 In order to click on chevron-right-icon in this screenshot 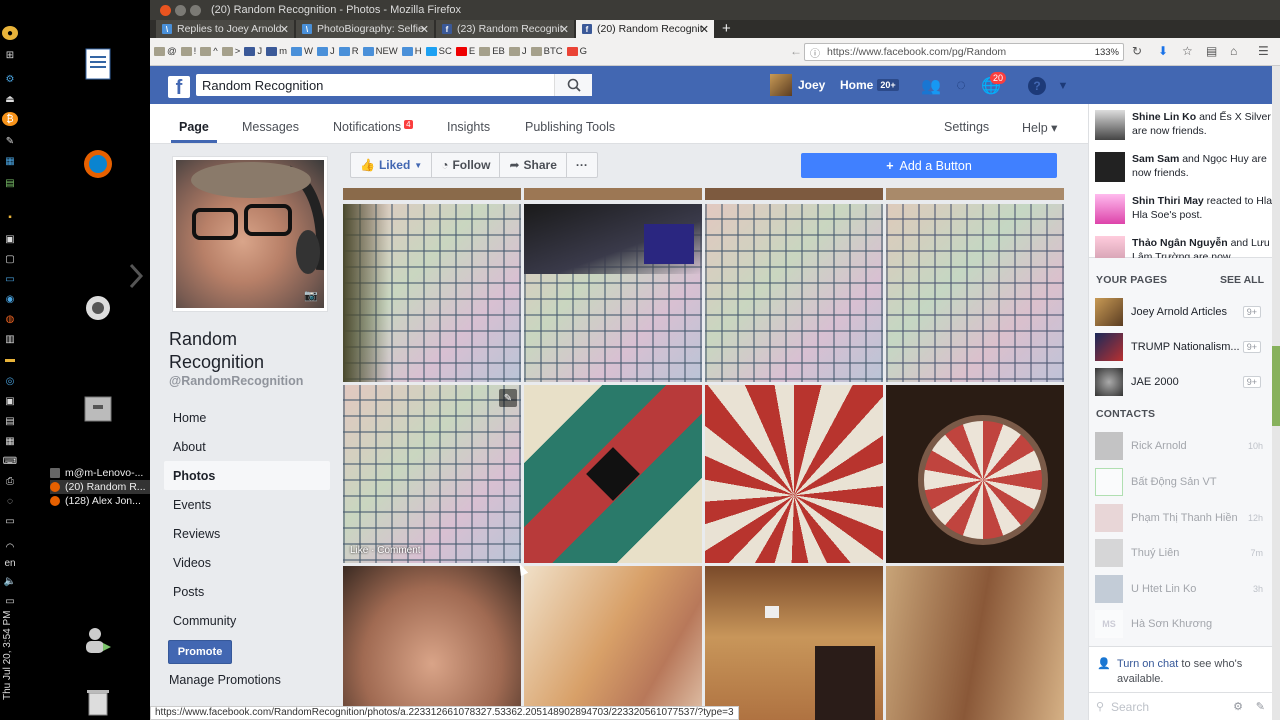, I will do `click(136, 276)`.